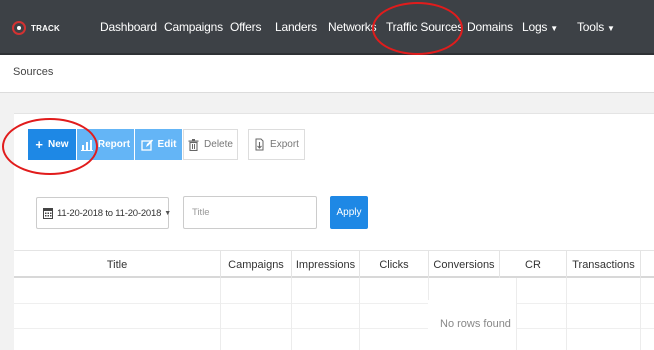  I want to click on trash-icon, so click(193, 144).